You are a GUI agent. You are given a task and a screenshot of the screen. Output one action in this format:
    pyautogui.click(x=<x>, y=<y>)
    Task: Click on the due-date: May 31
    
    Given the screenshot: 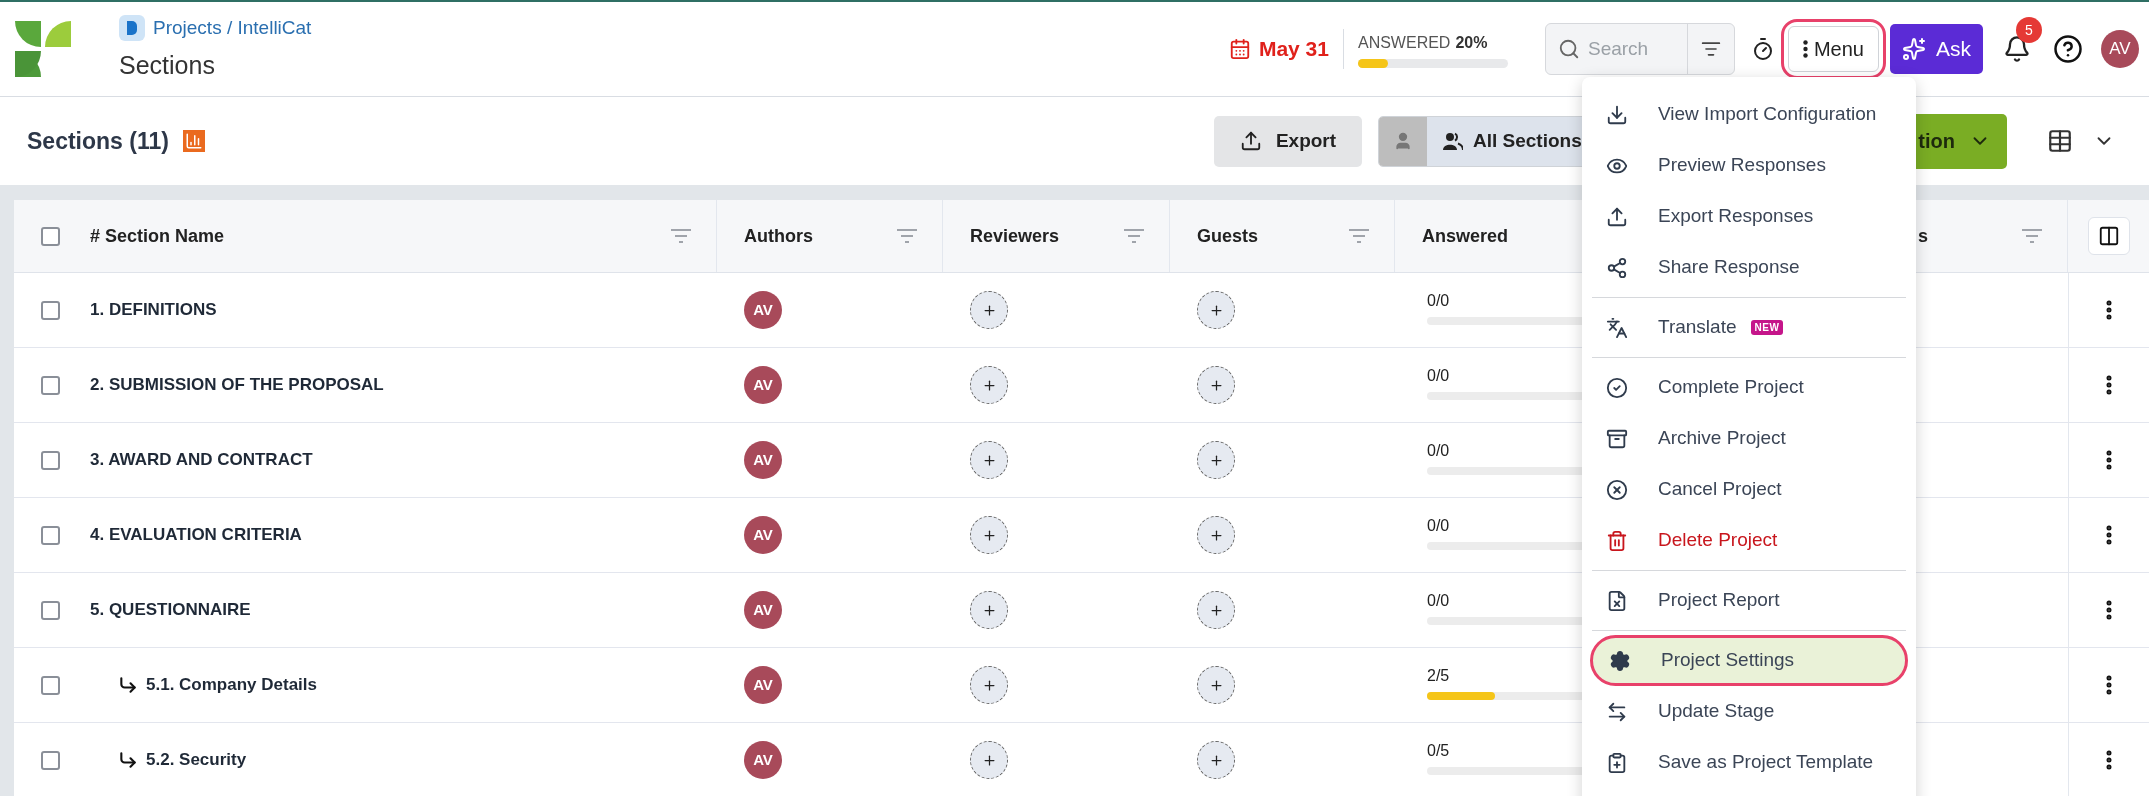 What is the action you would take?
    pyautogui.click(x=1293, y=49)
    